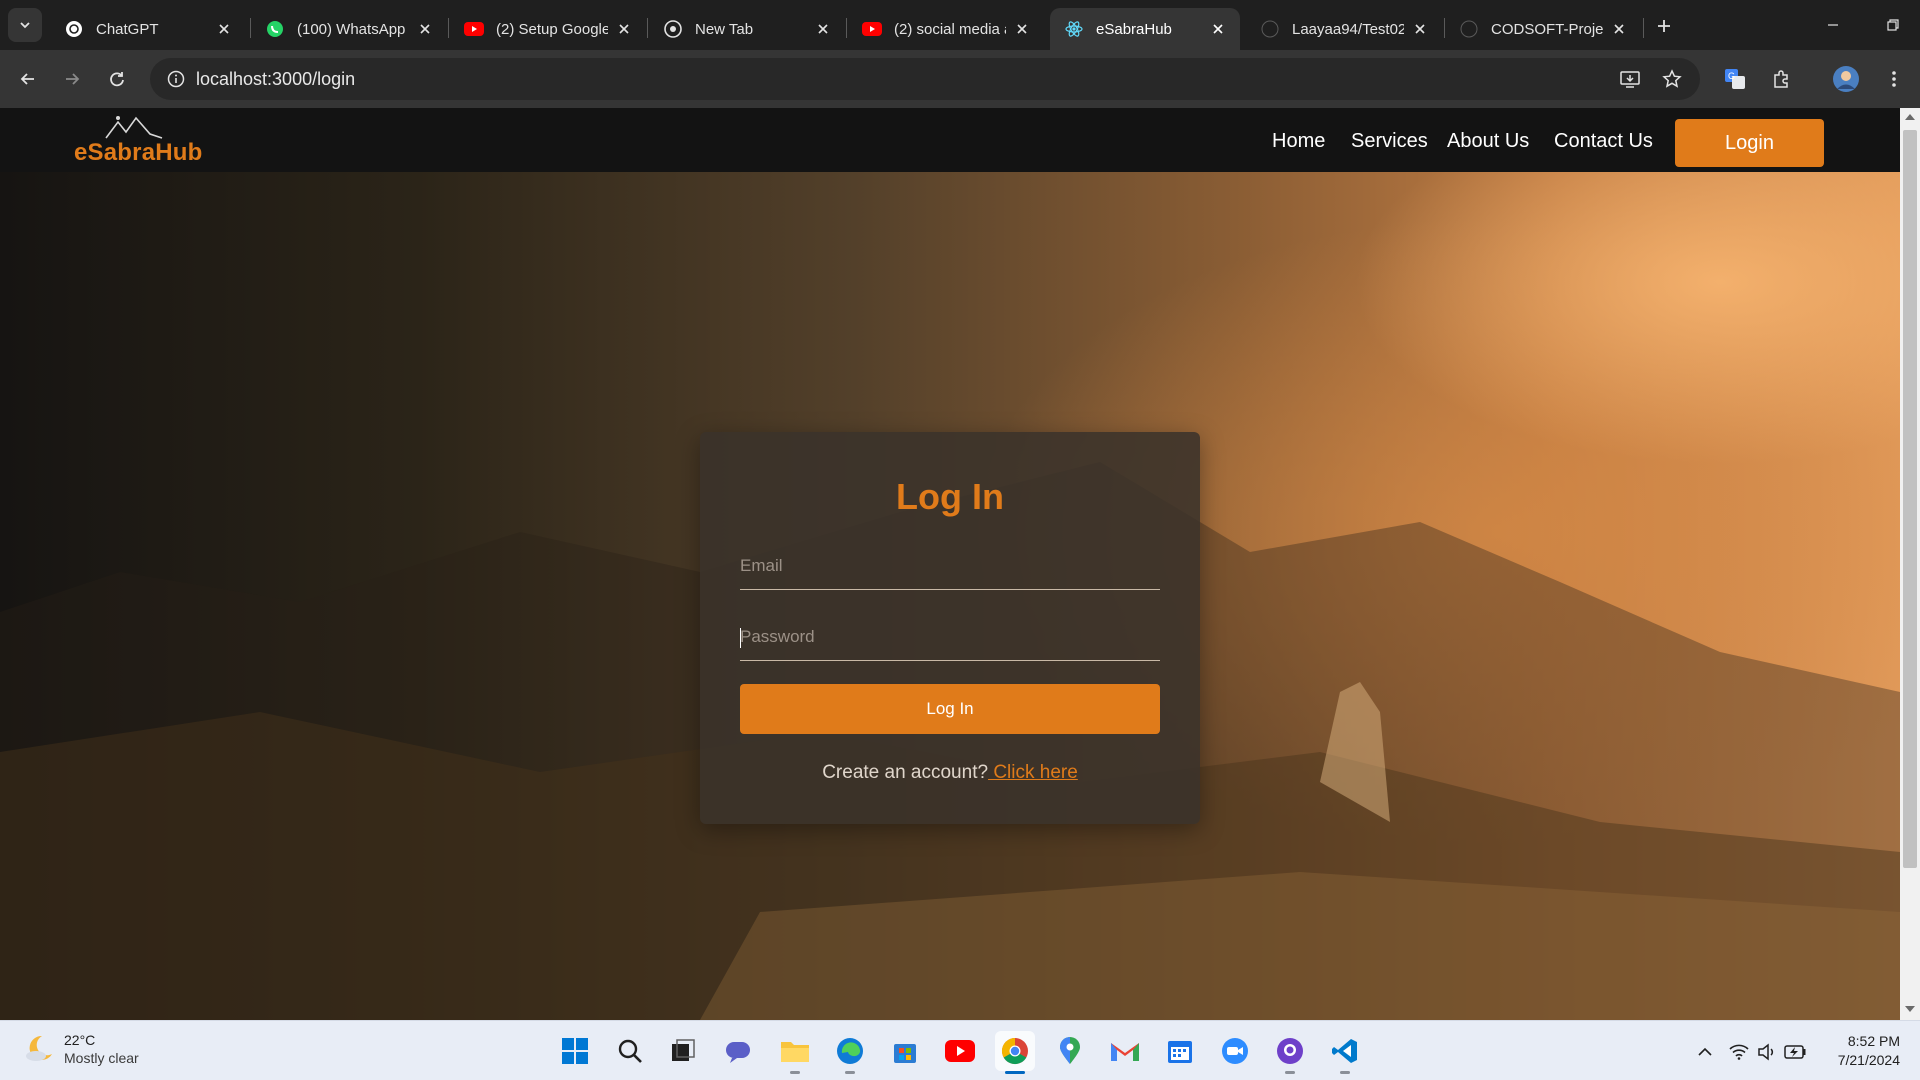  I want to click on tab-github-codsoft: CODSOFT-Projec, so click(1543, 29).